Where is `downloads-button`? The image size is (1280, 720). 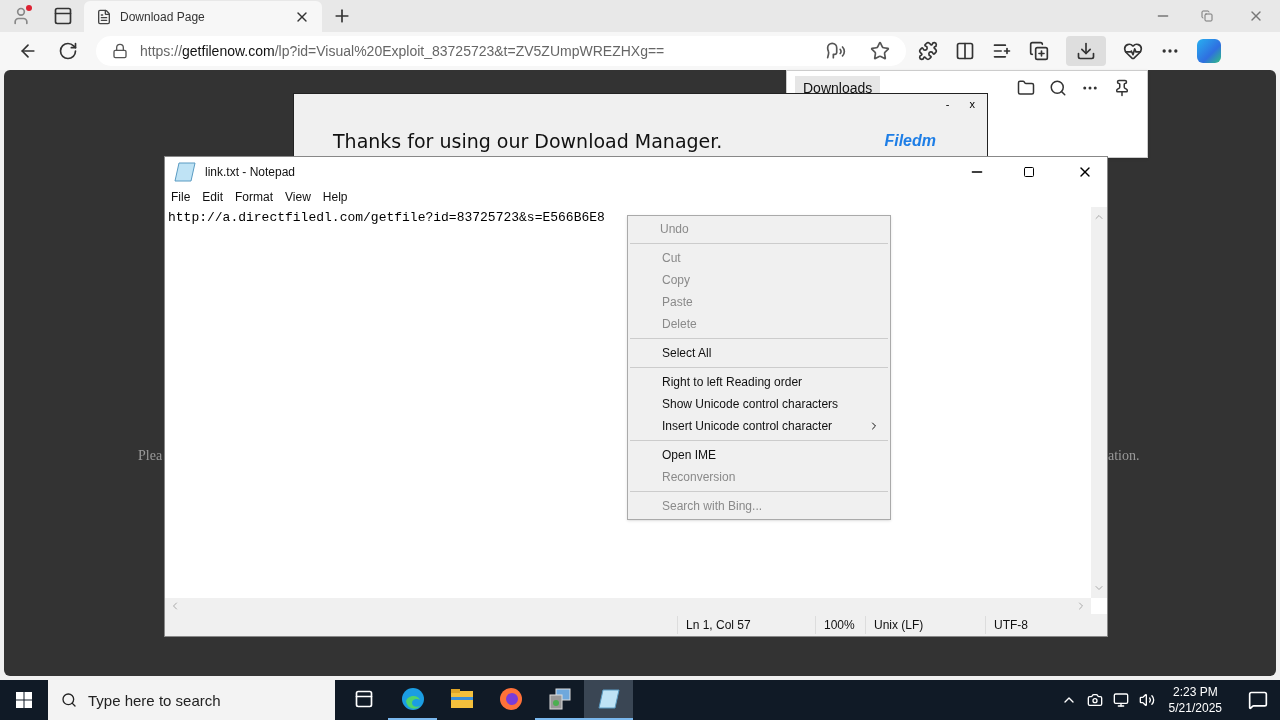 downloads-button is located at coordinates (1086, 51).